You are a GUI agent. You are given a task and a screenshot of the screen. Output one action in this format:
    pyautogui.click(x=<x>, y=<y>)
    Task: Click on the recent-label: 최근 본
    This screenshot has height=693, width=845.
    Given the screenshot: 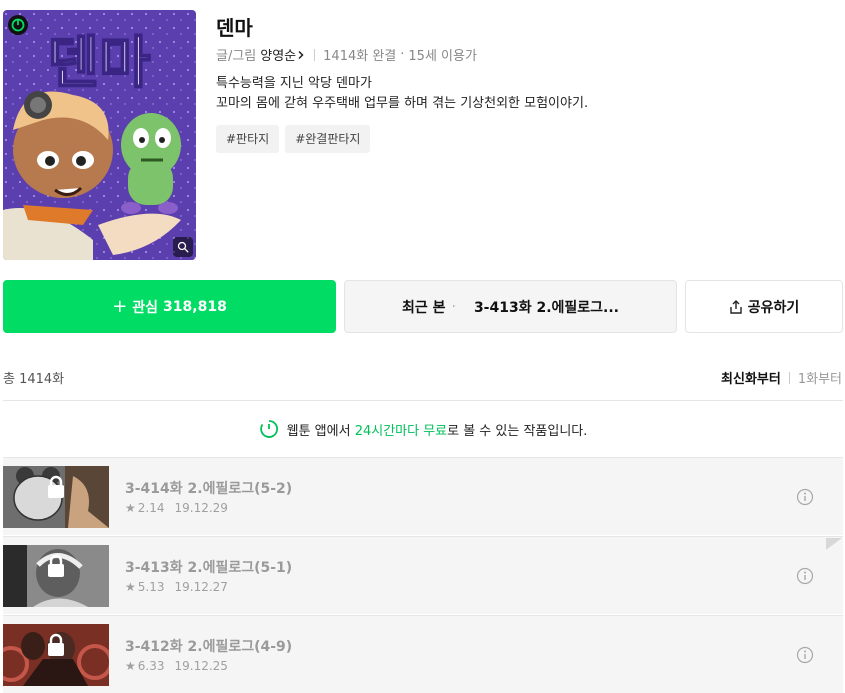 What is the action you would take?
    pyautogui.click(x=423, y=307)
    